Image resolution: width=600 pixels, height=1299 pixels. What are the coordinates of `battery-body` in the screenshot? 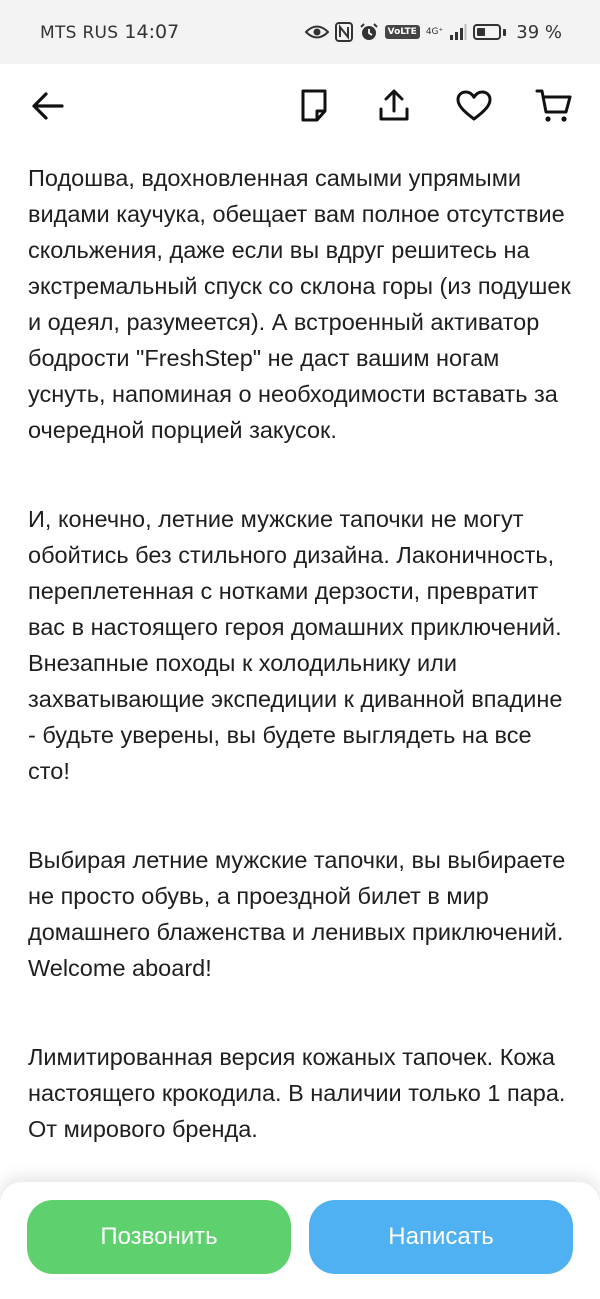 It's located at (487, 32).